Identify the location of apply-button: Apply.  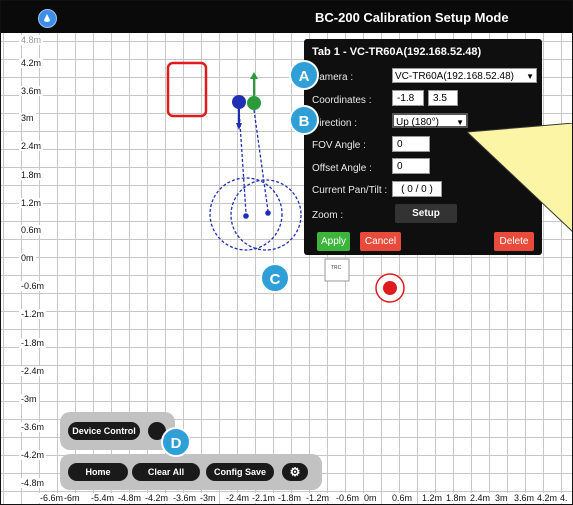
(333, 241).